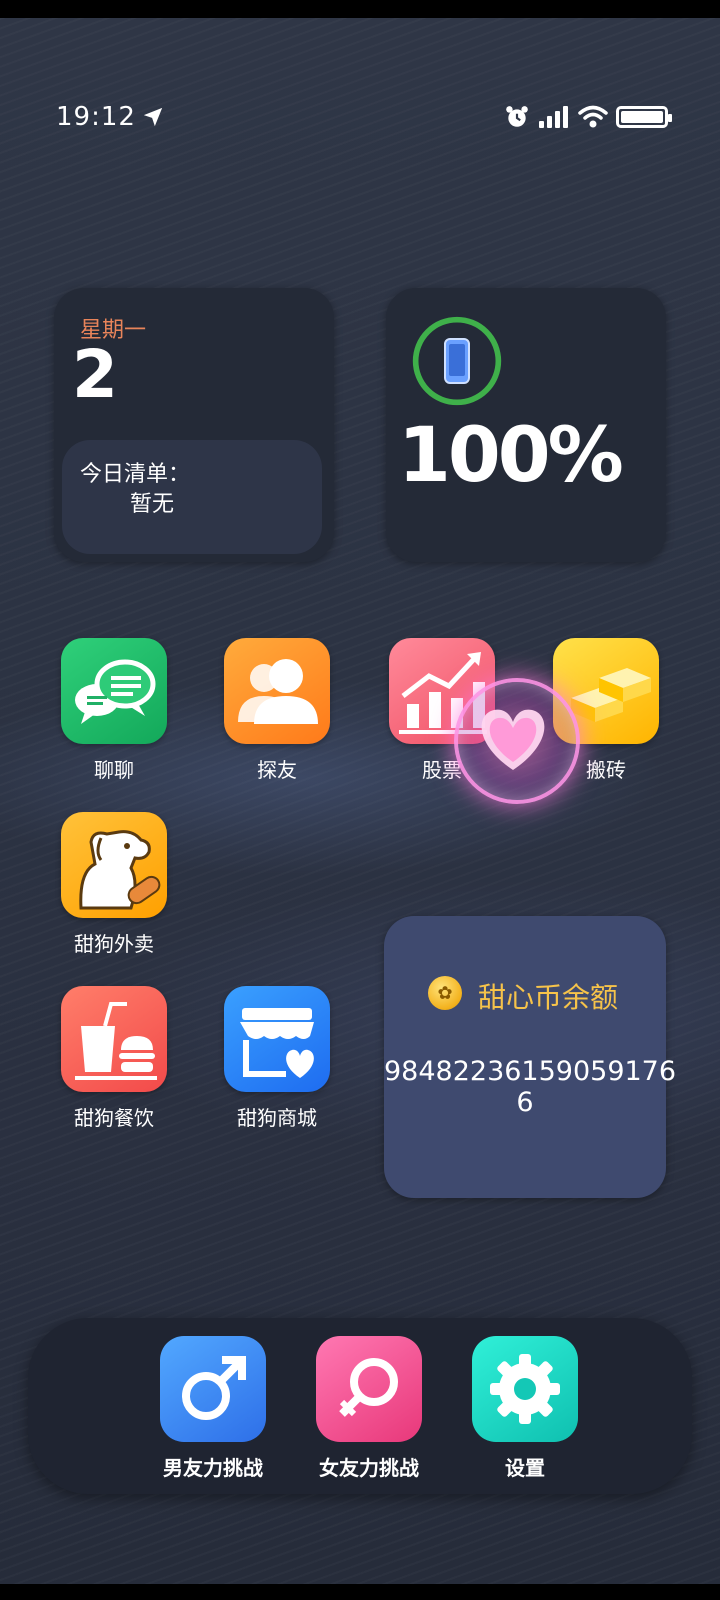 This screenshot has height=1600, width=720. I want to click on floating-heart-button, so click(517, 741).